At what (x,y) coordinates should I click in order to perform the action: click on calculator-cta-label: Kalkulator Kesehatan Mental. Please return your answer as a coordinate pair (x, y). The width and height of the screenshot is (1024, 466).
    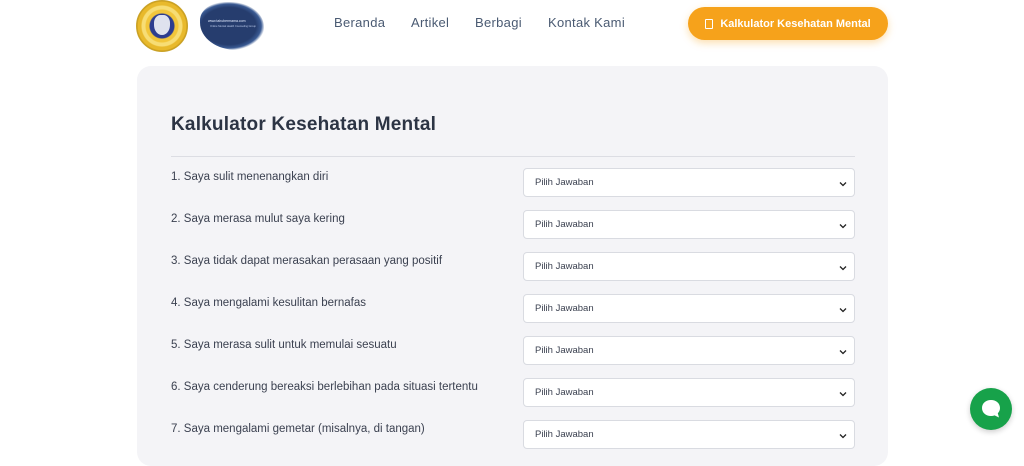
    Looking at the image, I should click on (795, 23).